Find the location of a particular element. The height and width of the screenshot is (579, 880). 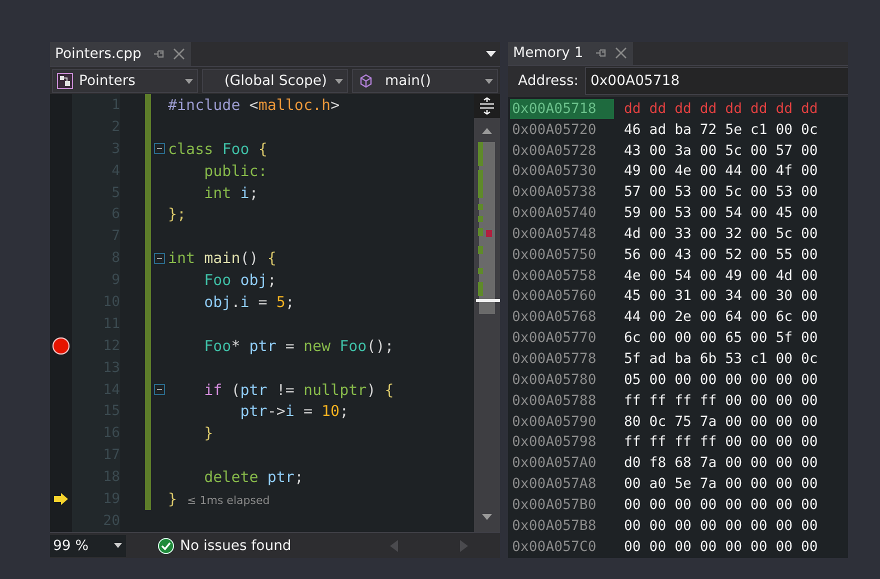

memory-bytes: 00 a0 5e 7a 00 00 00 00 is located at coordinates (721, 484).